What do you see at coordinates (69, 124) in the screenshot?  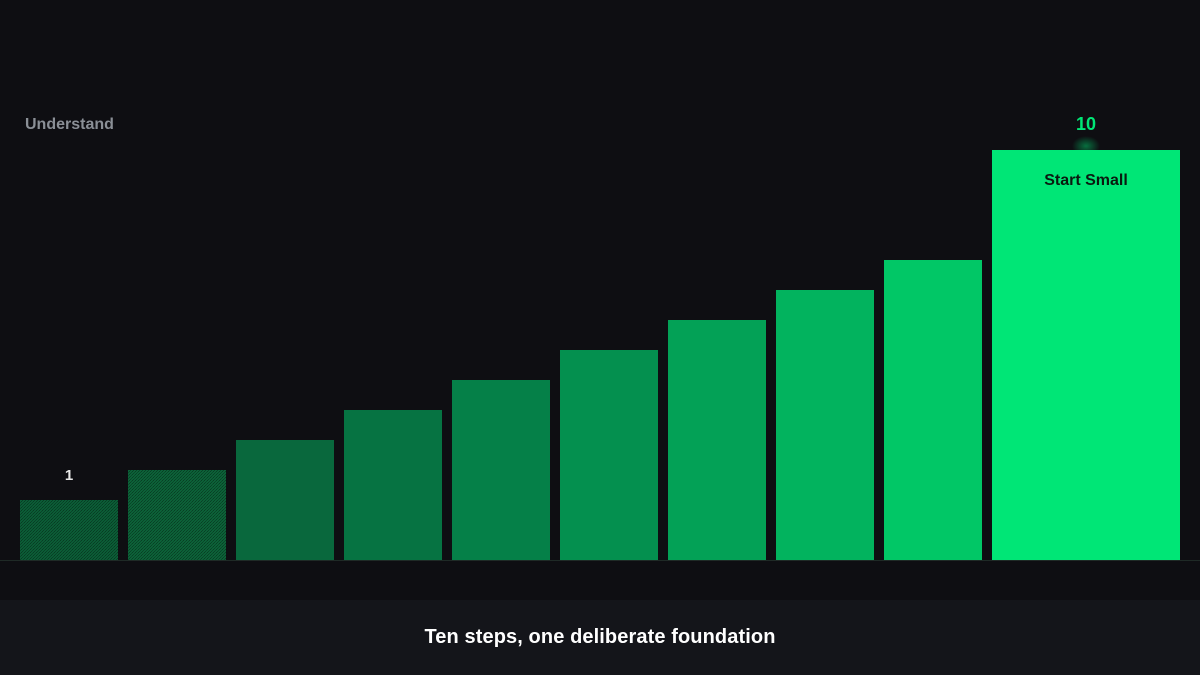 I see `top-left-annotation: Understand` at bounding box center [69, 124].